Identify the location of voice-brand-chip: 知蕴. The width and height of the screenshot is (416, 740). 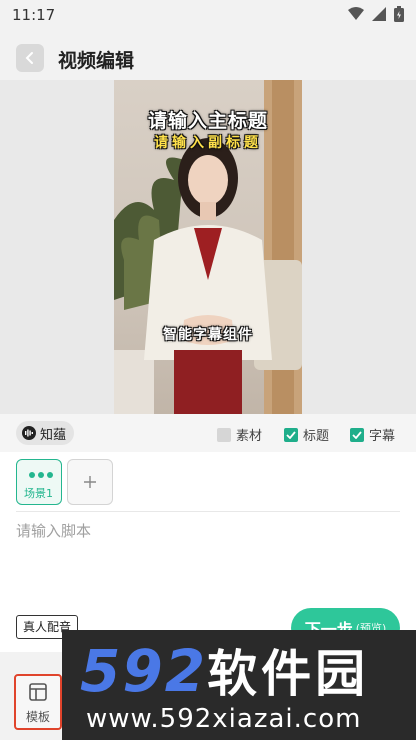
(45, 433).